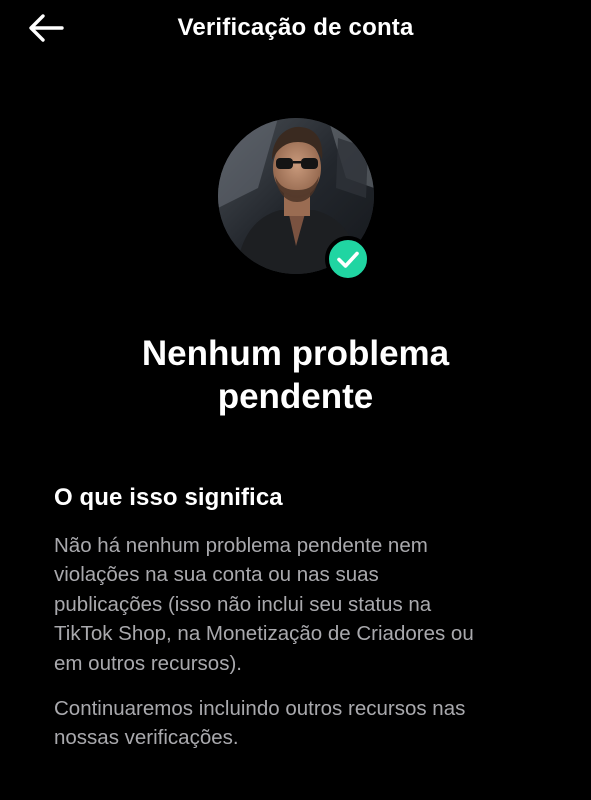 The image size is (591, 800). What do you see at coordinates (295, 396) in the screenshot?
I see `status-title-line: pendente` at bounding box center [295, 396].